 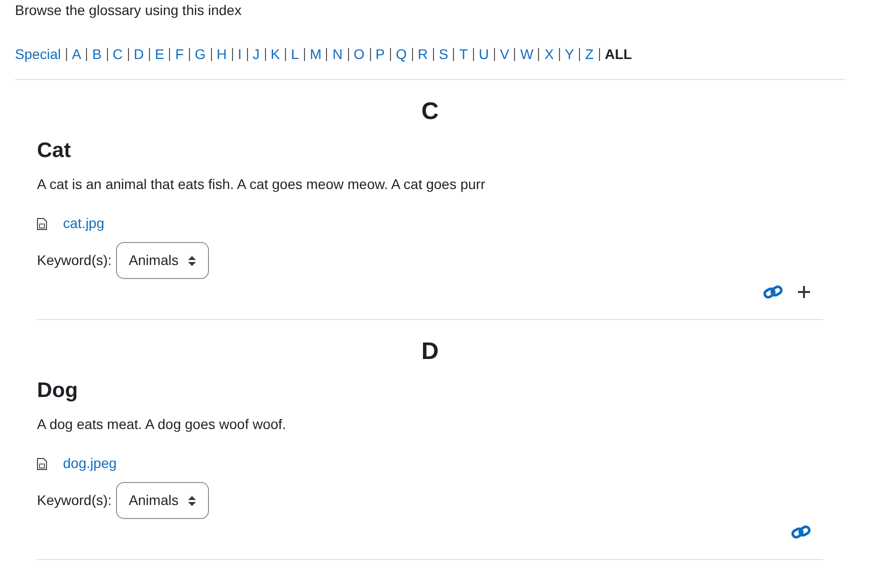 What do you see at coordinates (90, 463) in the screenshot?
I see `attachment-link: dog.jpeg` at bounding box center [90, 463].